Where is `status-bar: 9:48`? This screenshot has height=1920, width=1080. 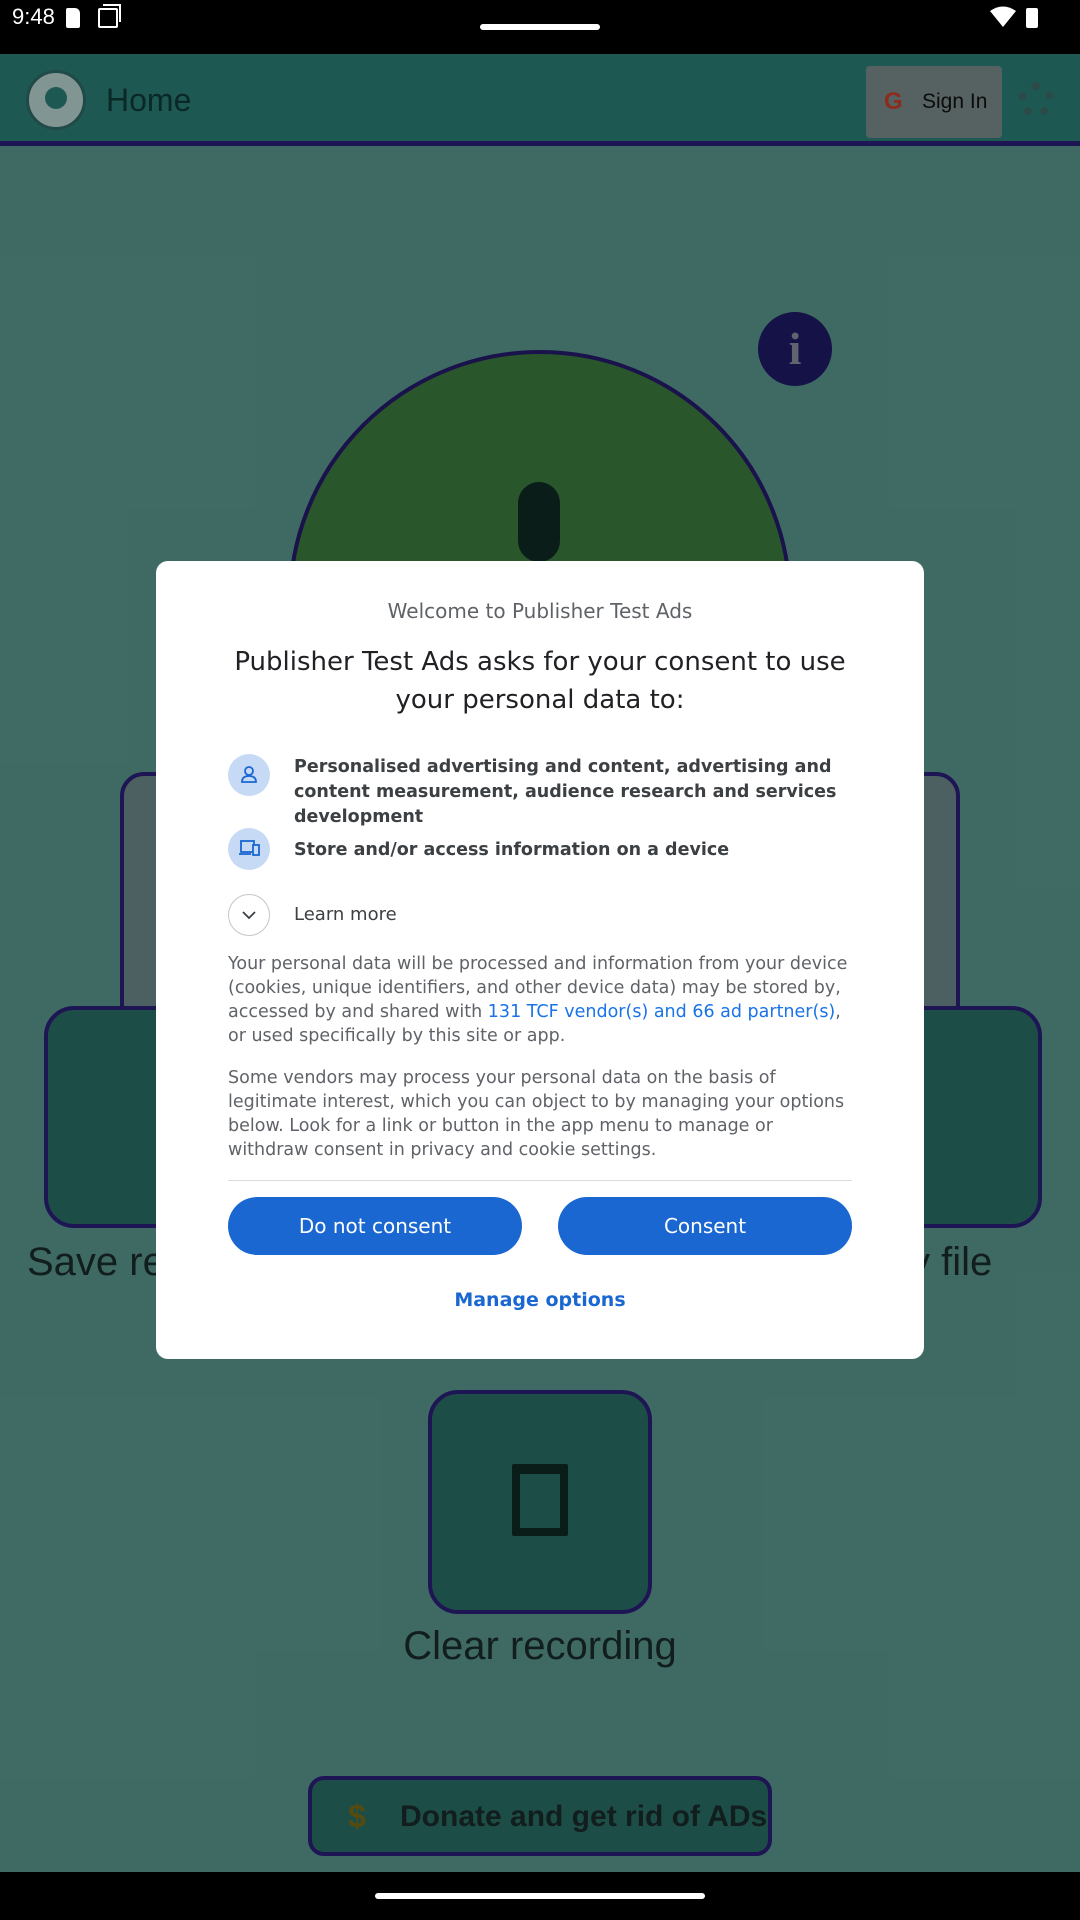 status-bar: 9:48 is located at coordinates (540, 27).